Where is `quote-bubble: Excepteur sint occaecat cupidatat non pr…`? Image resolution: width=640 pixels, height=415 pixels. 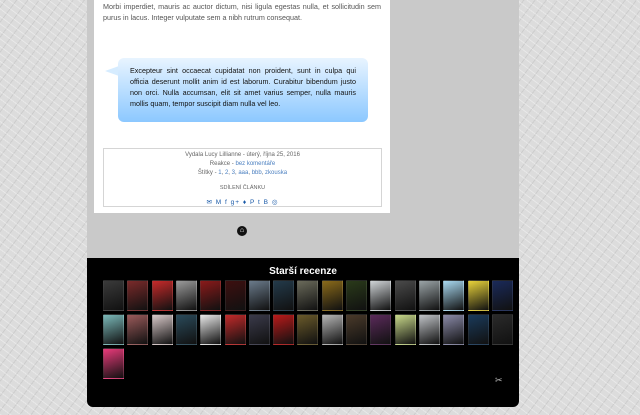 quote-bubble: Excepteur sint occaecat cupidatat non pr… is located at coordinates (243, 90).